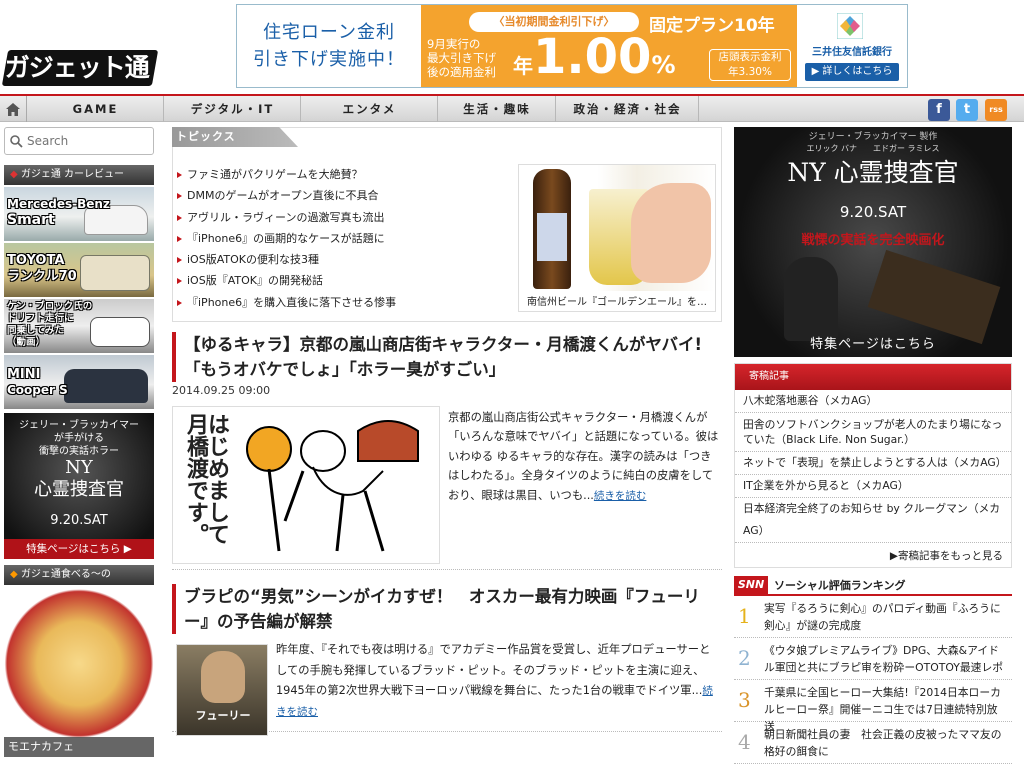  Describe the element at coordinates (370, 109) in the screenshot. I see `nav-entame: エンタメ` at that location.